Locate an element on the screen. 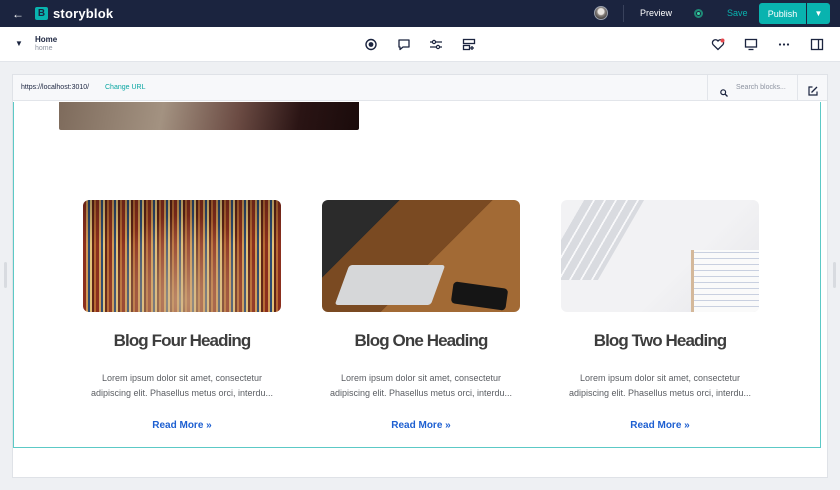  brand-logo: B storyblok is located at coordinates (74, 13).